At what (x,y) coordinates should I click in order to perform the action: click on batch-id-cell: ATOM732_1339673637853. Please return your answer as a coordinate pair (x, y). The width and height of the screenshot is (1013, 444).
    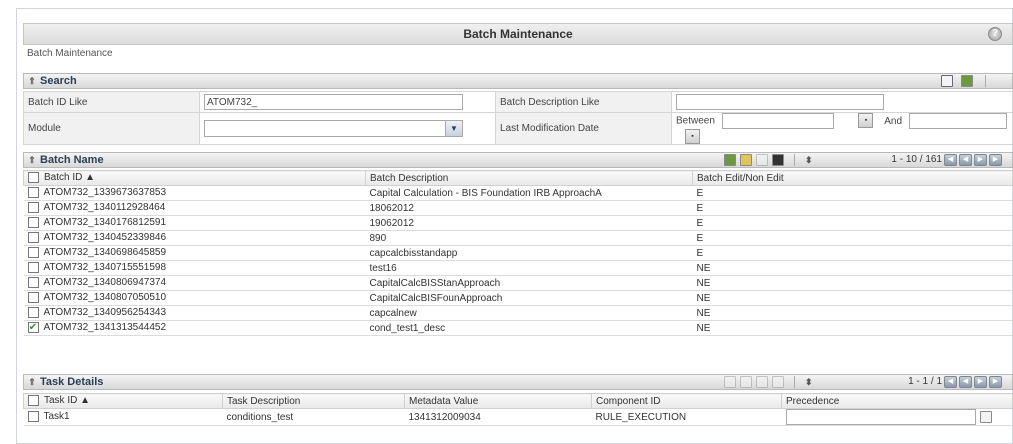
    Looking at the image, I should click on (194, 193).